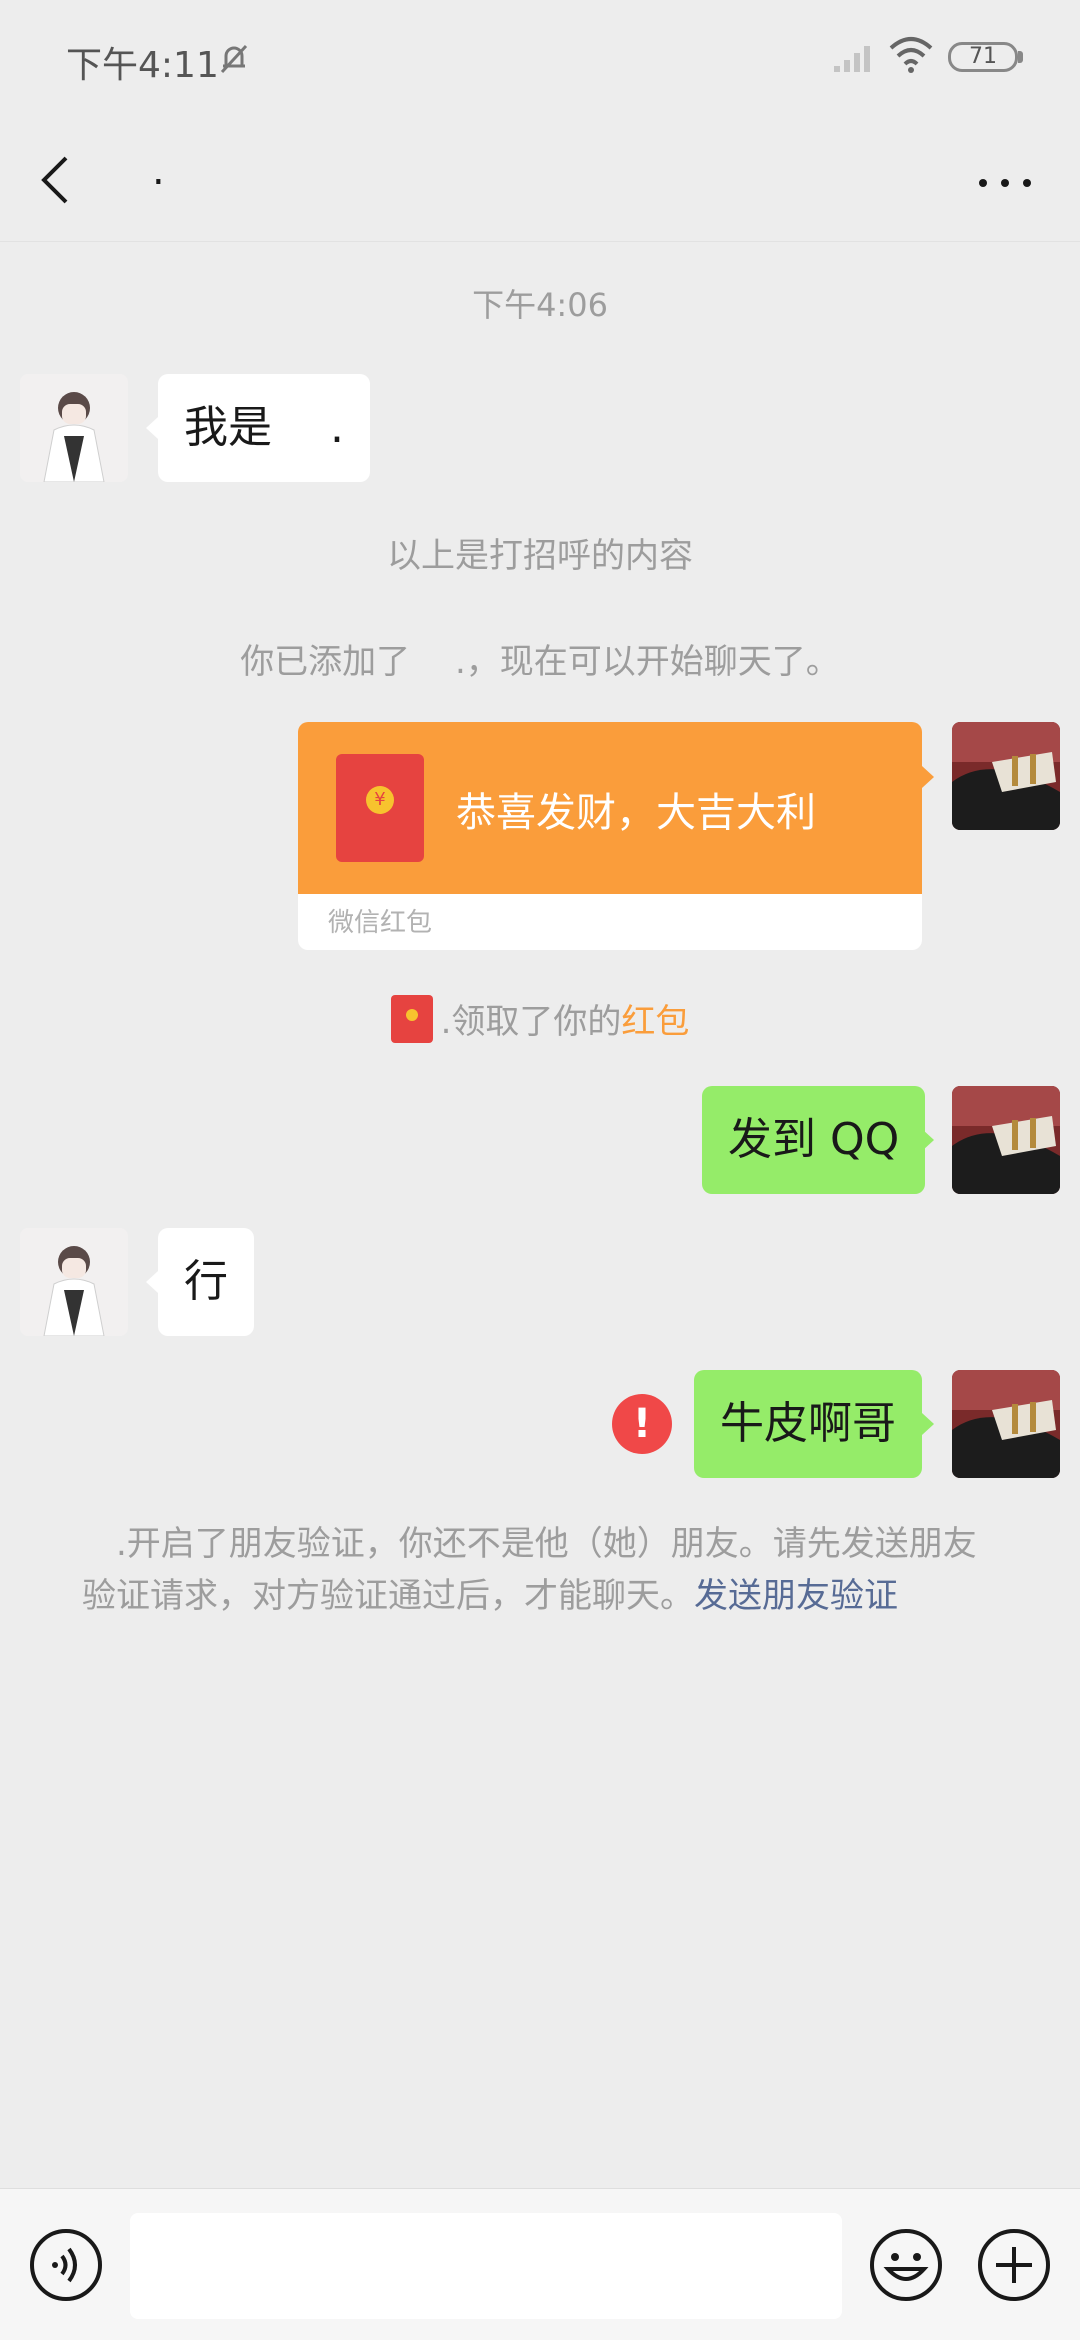 This screenshot has height=2340, width=1080. Describe the element at coordinates (796, 1596) in the screenshot. I see `send-verification-link: 发送朋友验证` at that location.